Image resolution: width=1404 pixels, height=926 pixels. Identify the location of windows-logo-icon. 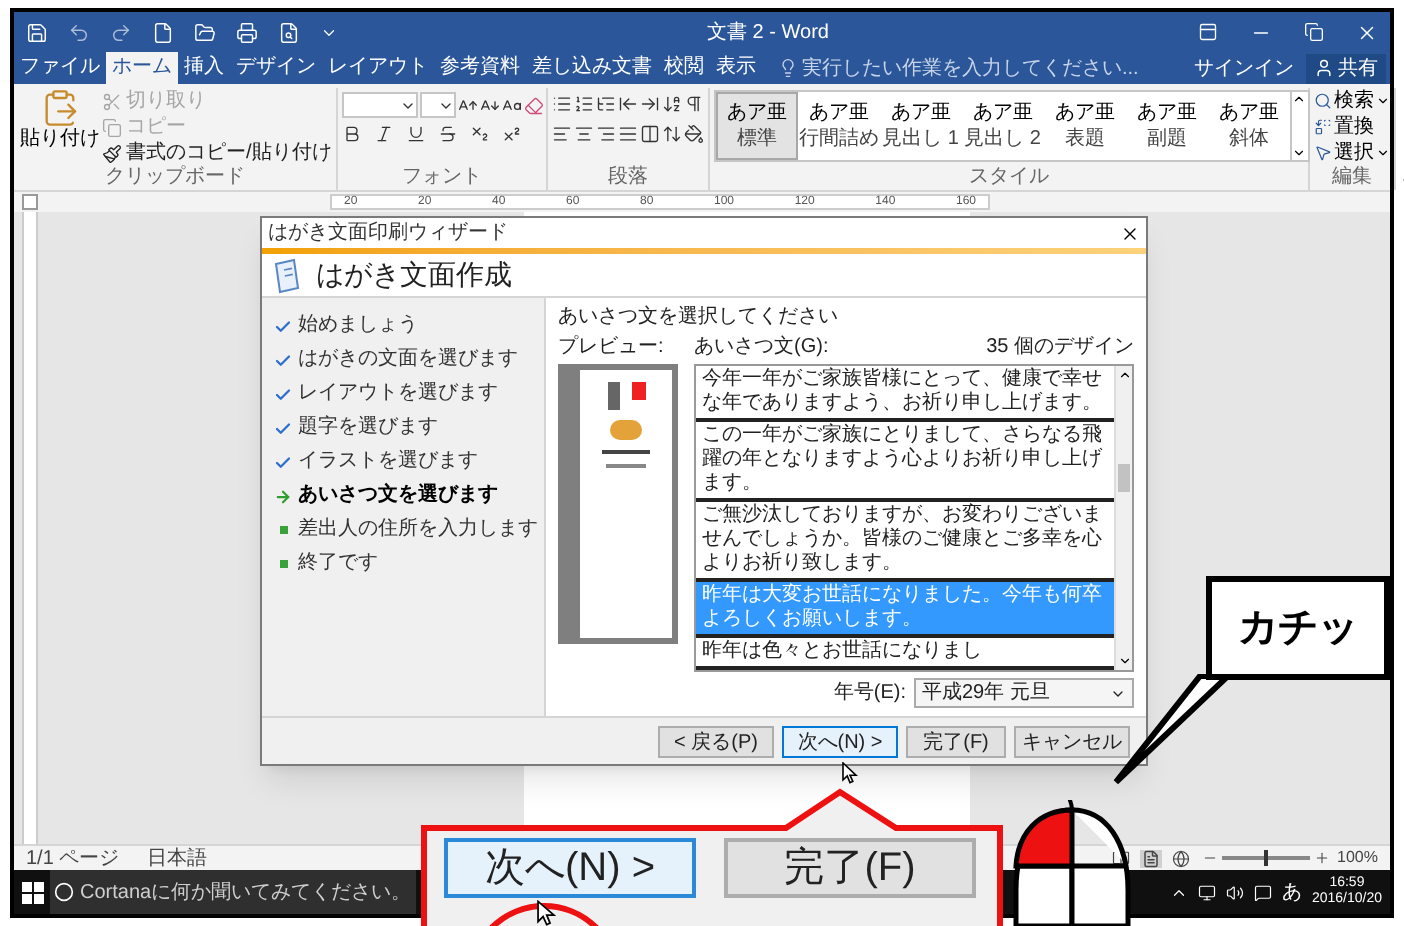
(33, 892).